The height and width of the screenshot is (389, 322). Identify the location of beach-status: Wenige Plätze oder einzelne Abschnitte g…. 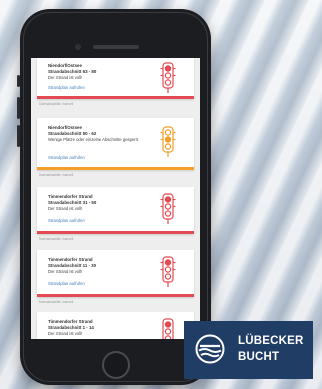
(93, 139).